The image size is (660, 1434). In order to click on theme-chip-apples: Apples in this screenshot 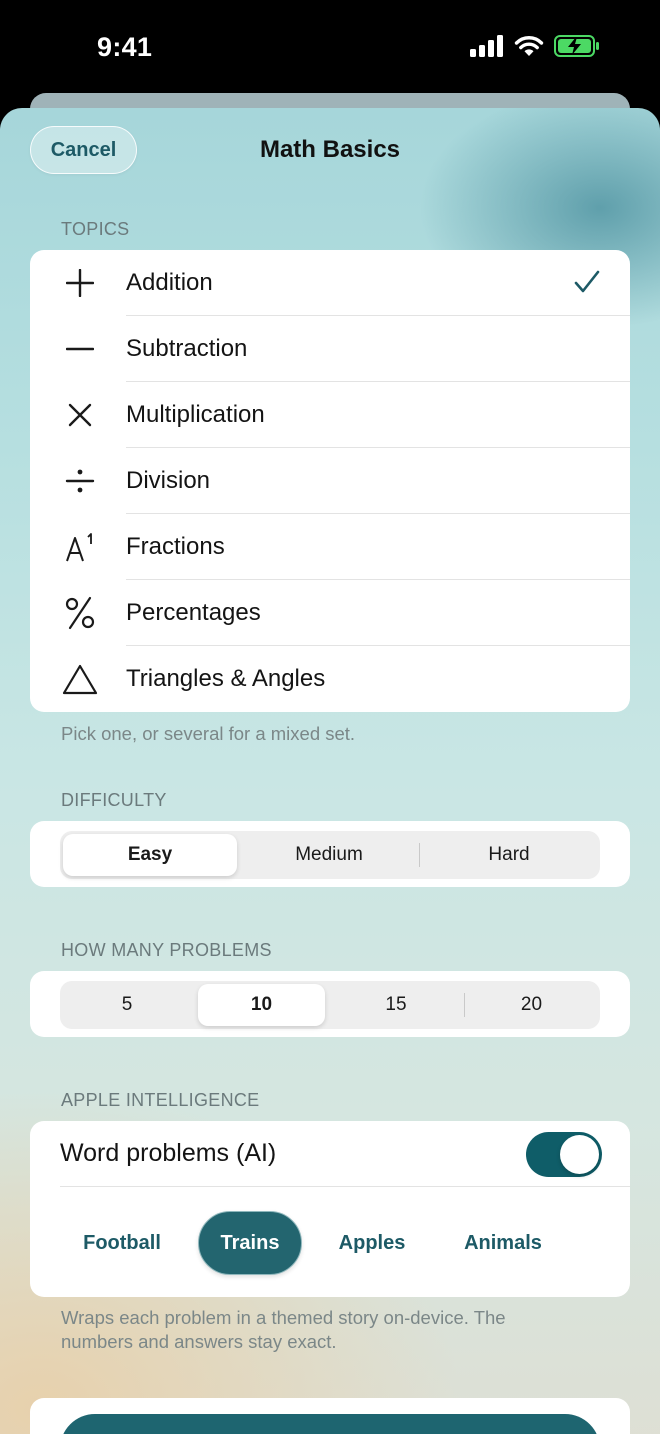, I will do `click(372, 1243)`.